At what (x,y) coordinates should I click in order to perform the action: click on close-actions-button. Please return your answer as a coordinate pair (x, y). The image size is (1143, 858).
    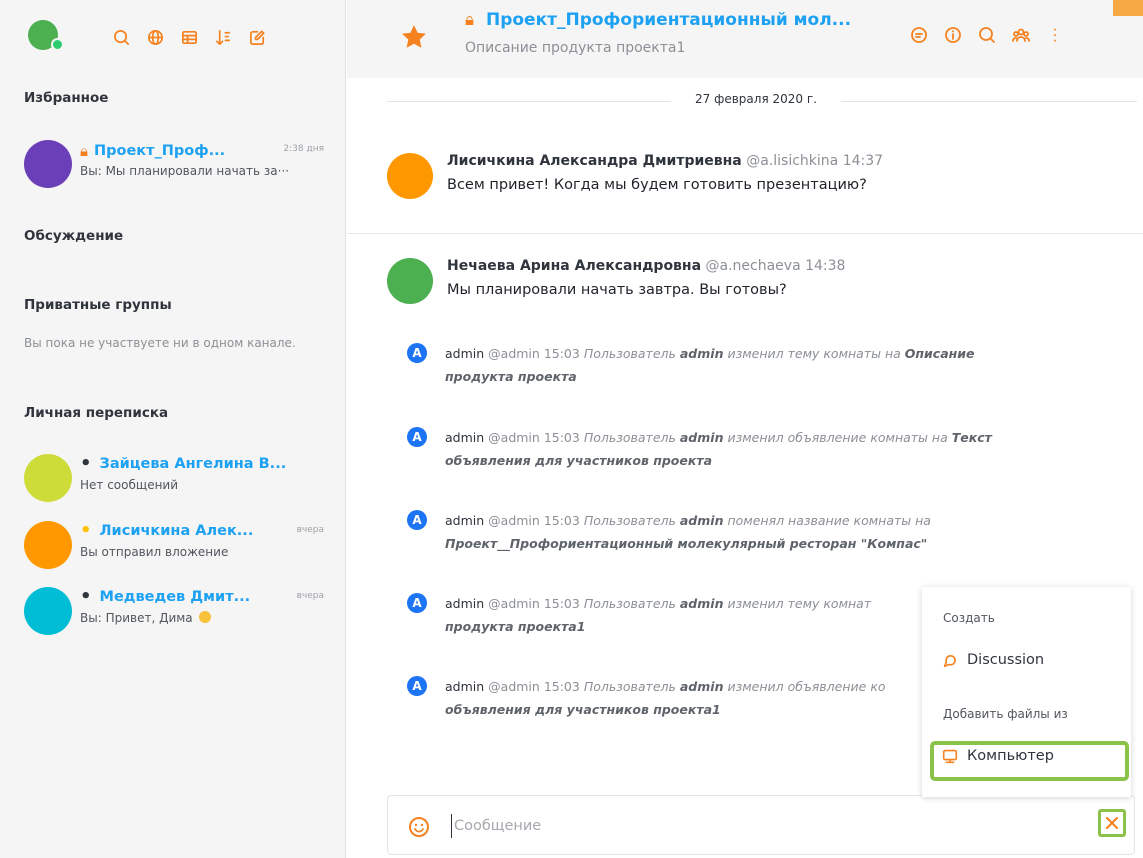
    Looking at the image, I should click on (1112, 823).